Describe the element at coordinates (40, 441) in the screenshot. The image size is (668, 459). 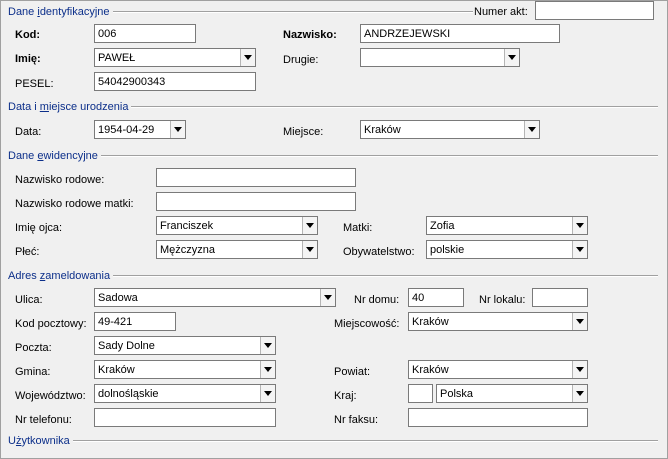
I see `section-title-uzytkownika: Użytkownika` at that location.